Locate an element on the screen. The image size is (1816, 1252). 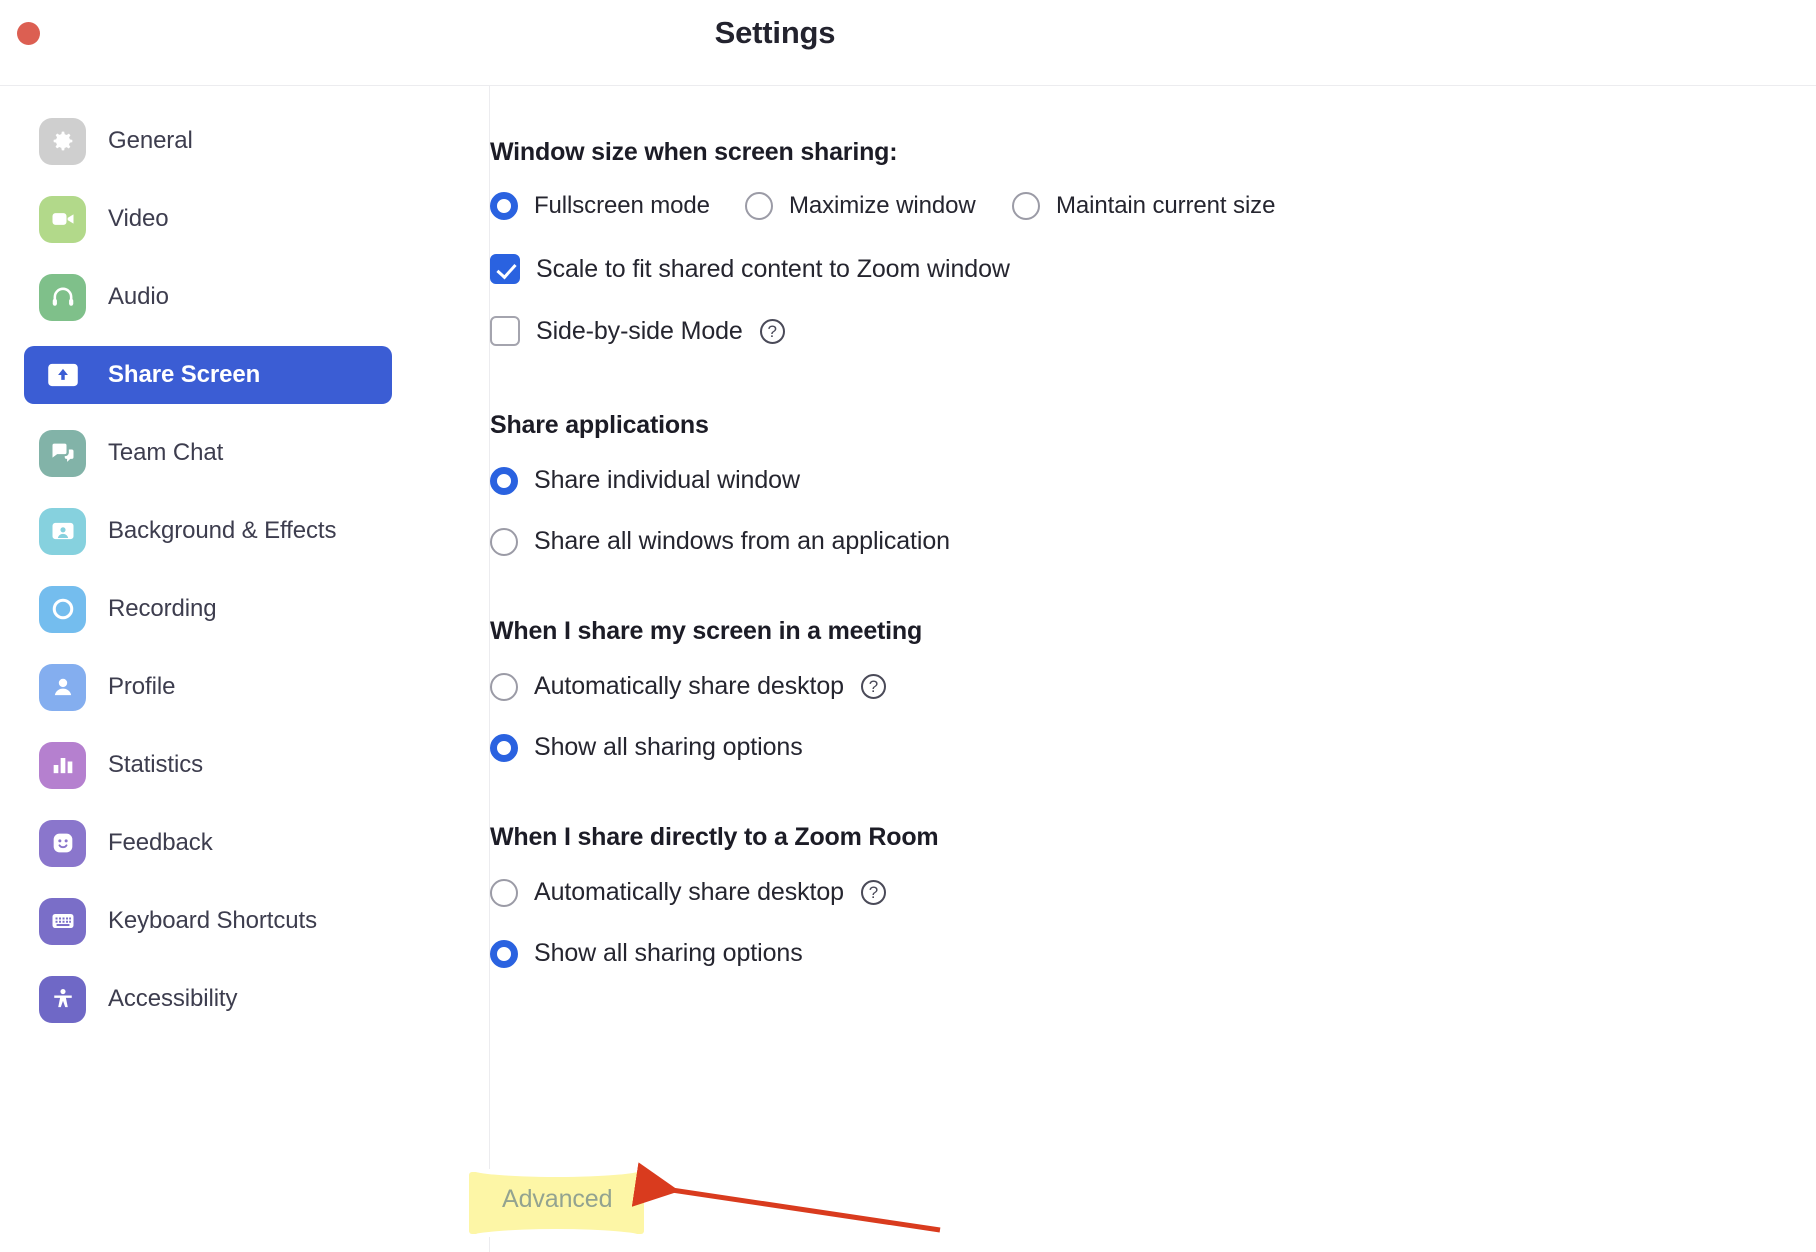
sidebar-item-team-chat: Team Chat is located at coordinates (208, 453).